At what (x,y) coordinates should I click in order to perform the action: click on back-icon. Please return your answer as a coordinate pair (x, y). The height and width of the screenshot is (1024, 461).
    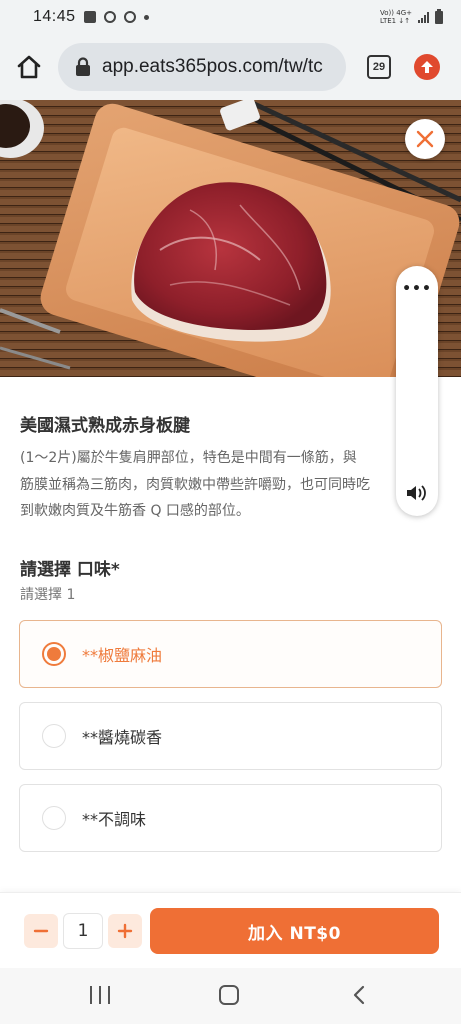
    Looking at the image, I should click on (359, 995).